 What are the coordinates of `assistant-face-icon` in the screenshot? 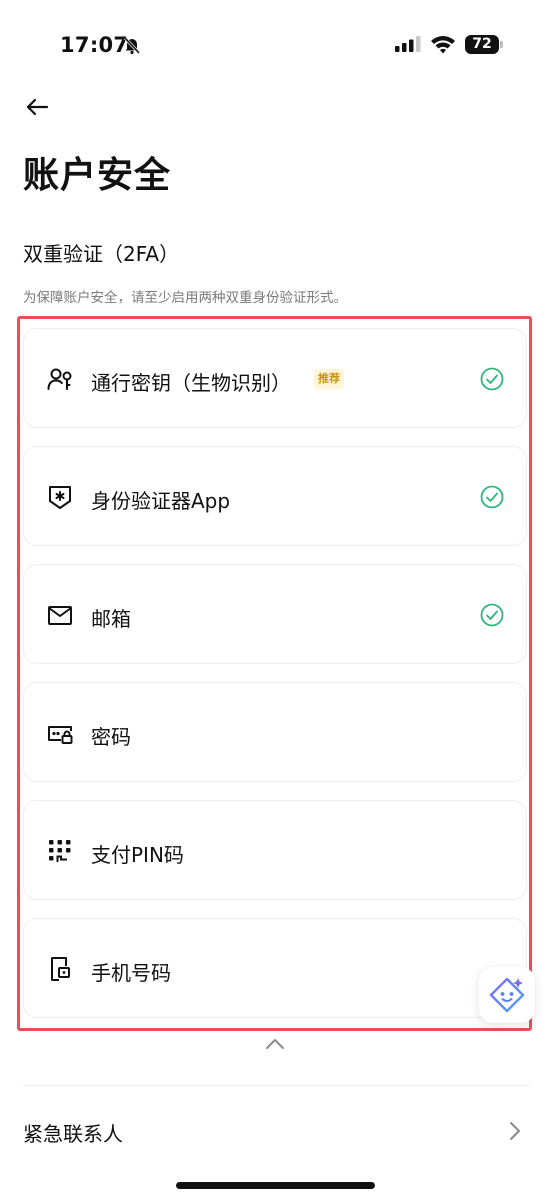 It's located at (507, 995).